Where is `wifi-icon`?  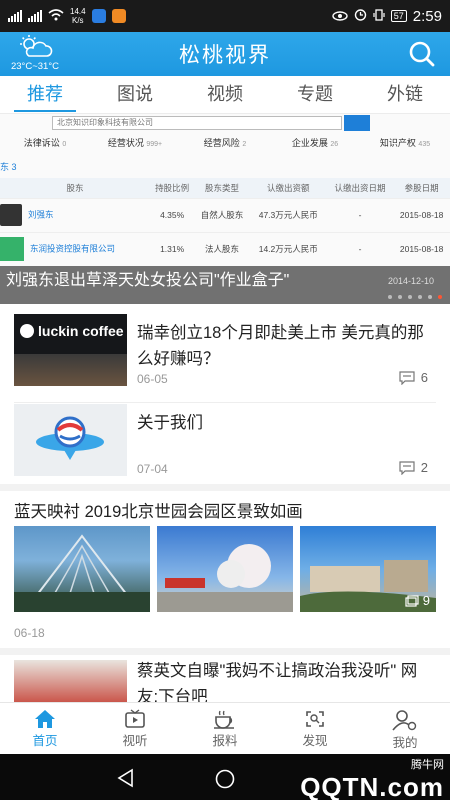 wifi-icon is located at coordinates (56, 16).